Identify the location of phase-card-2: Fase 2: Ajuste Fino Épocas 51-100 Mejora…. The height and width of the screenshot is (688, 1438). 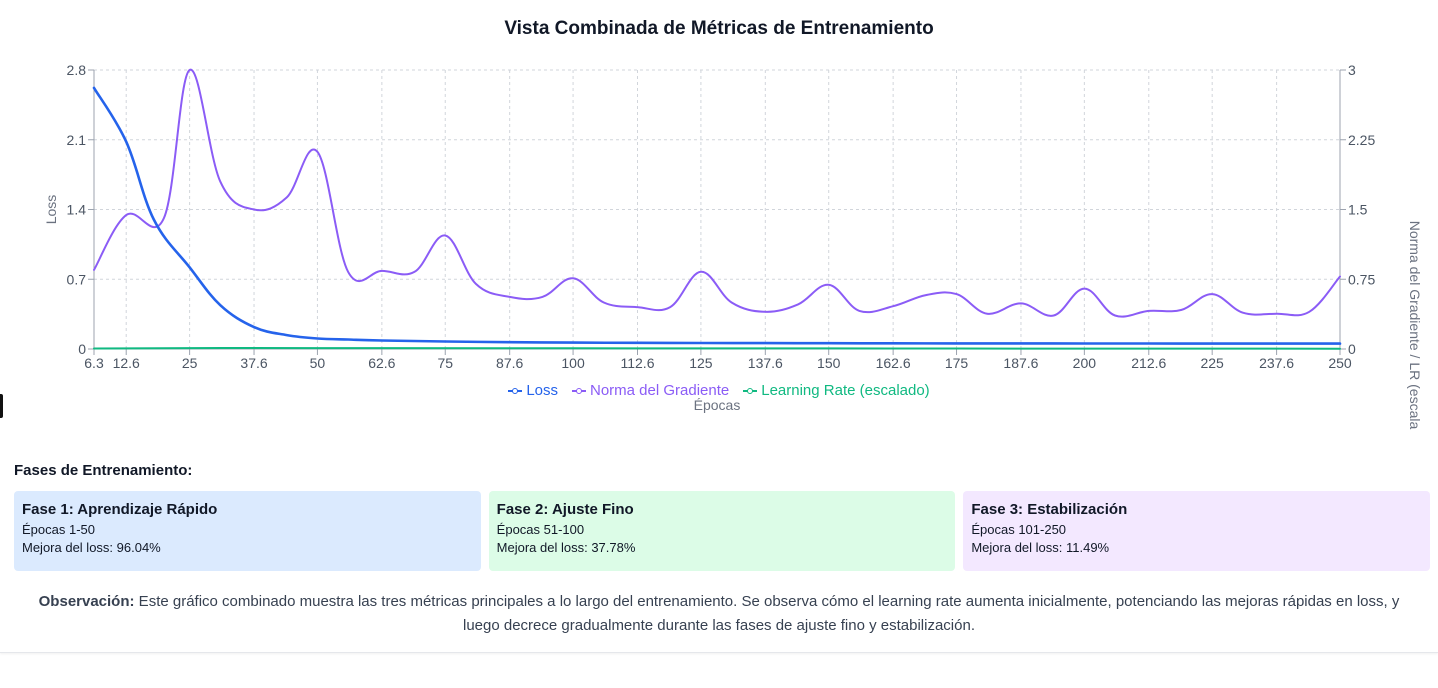
(722, 531).